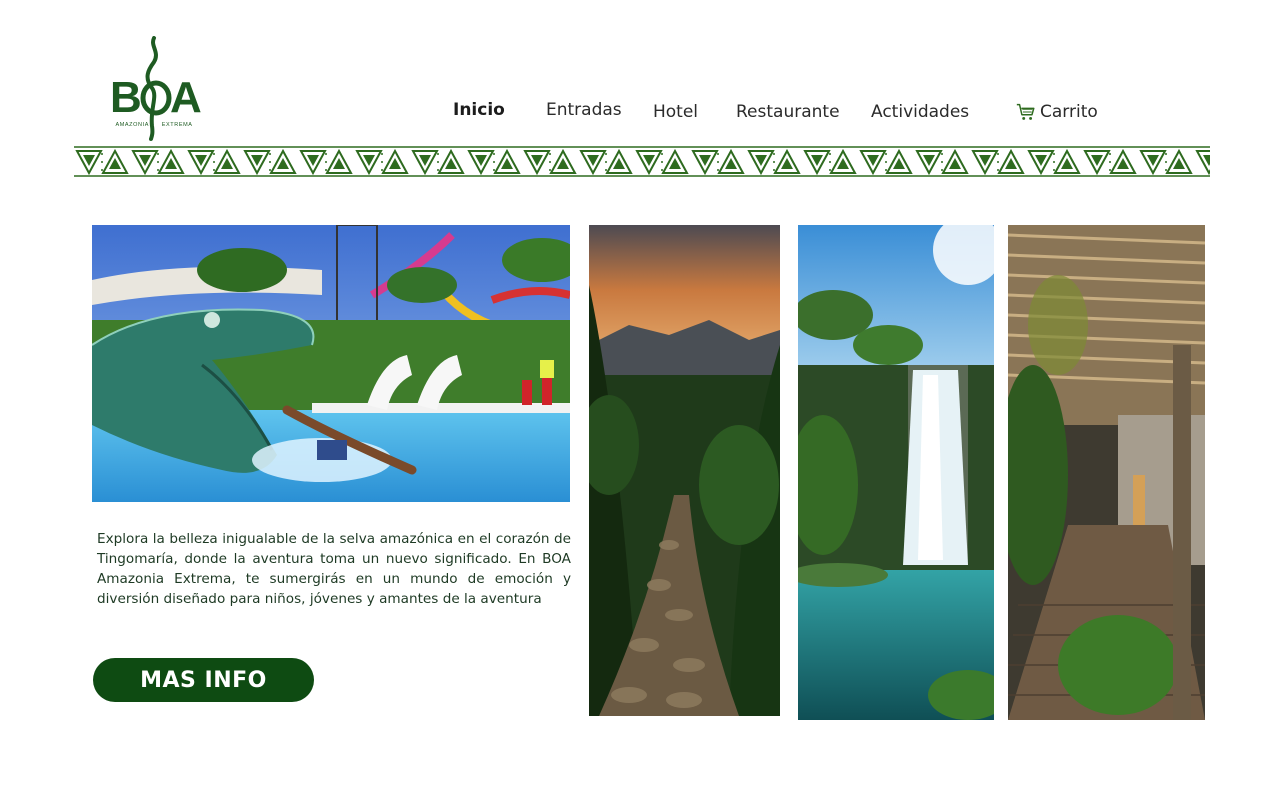 The height and width of the screenshot is (800, 1280). What do you see at coordinates (1069, 112) in the screenshot?
I see `cart-label: Carrito` at bounding box center [1069, 112].